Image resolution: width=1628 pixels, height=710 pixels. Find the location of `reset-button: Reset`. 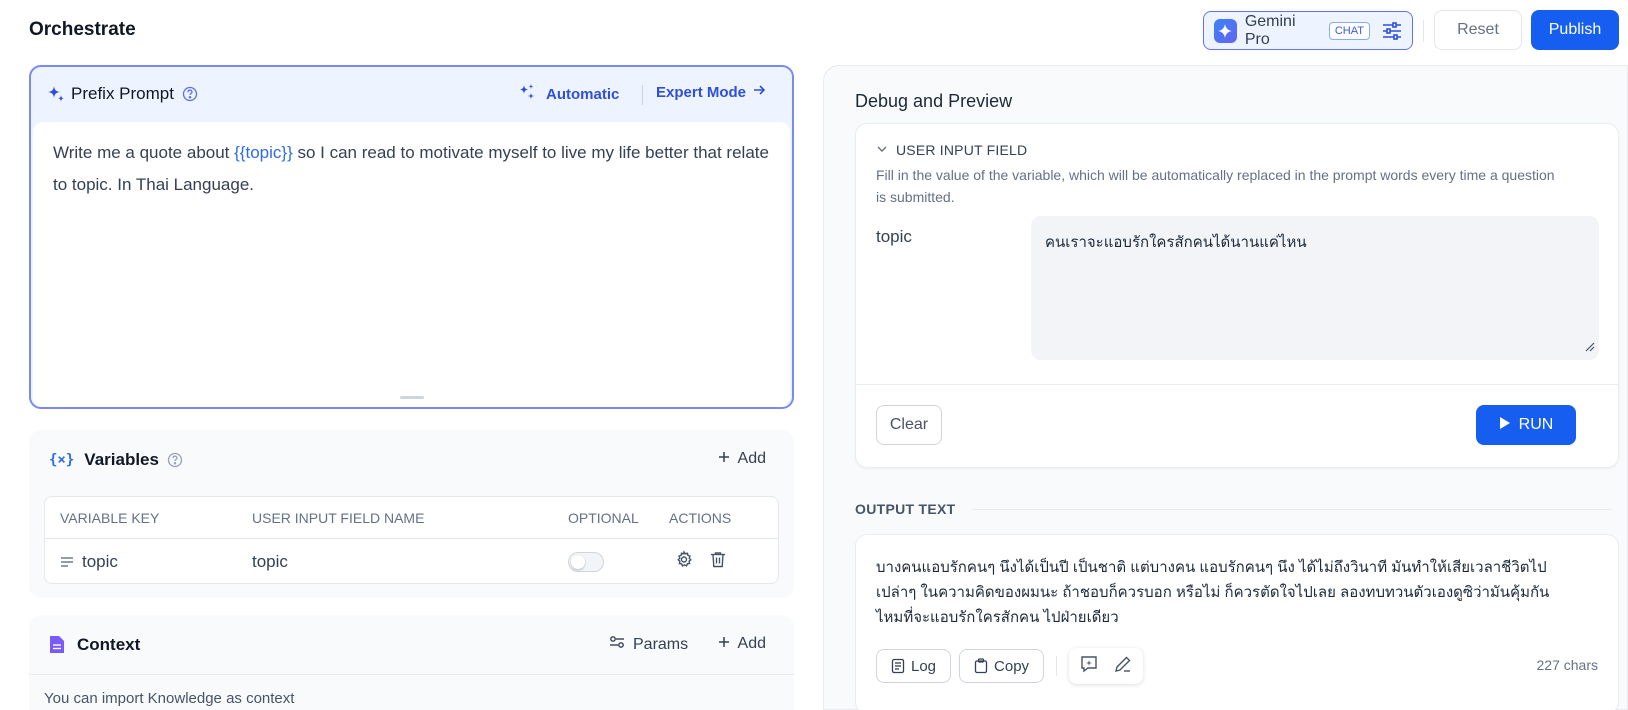

reset-button: Reset is located at coordinates (1478, 30).